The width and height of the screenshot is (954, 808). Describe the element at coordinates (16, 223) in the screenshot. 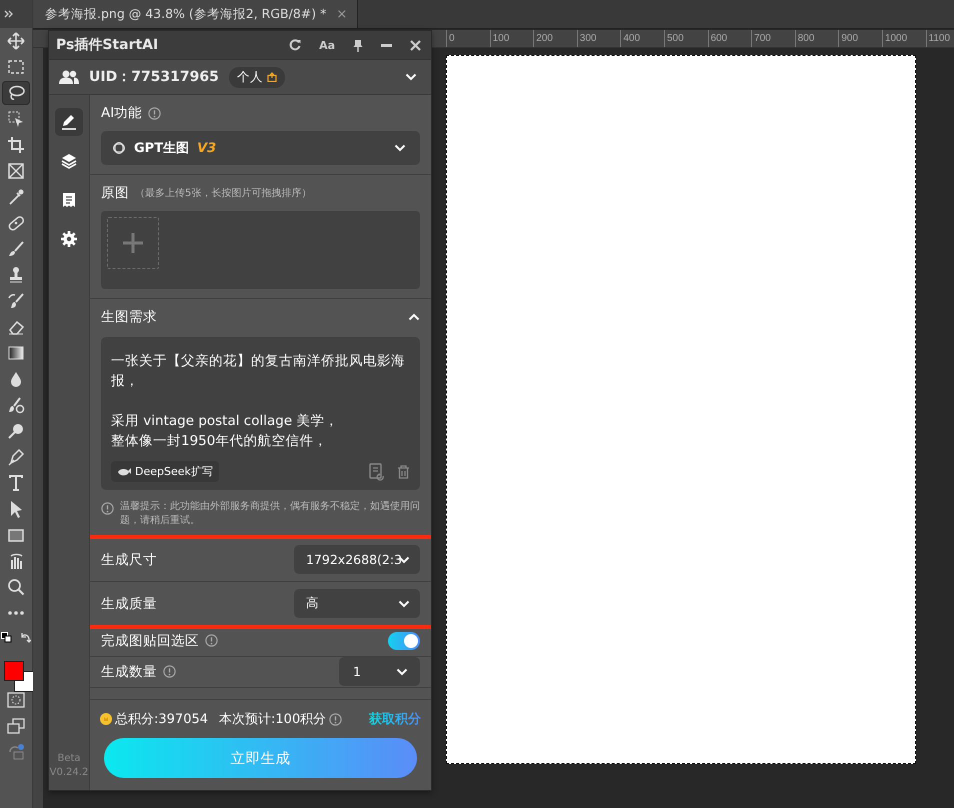

I see `bandage-tool-icon` at that location.